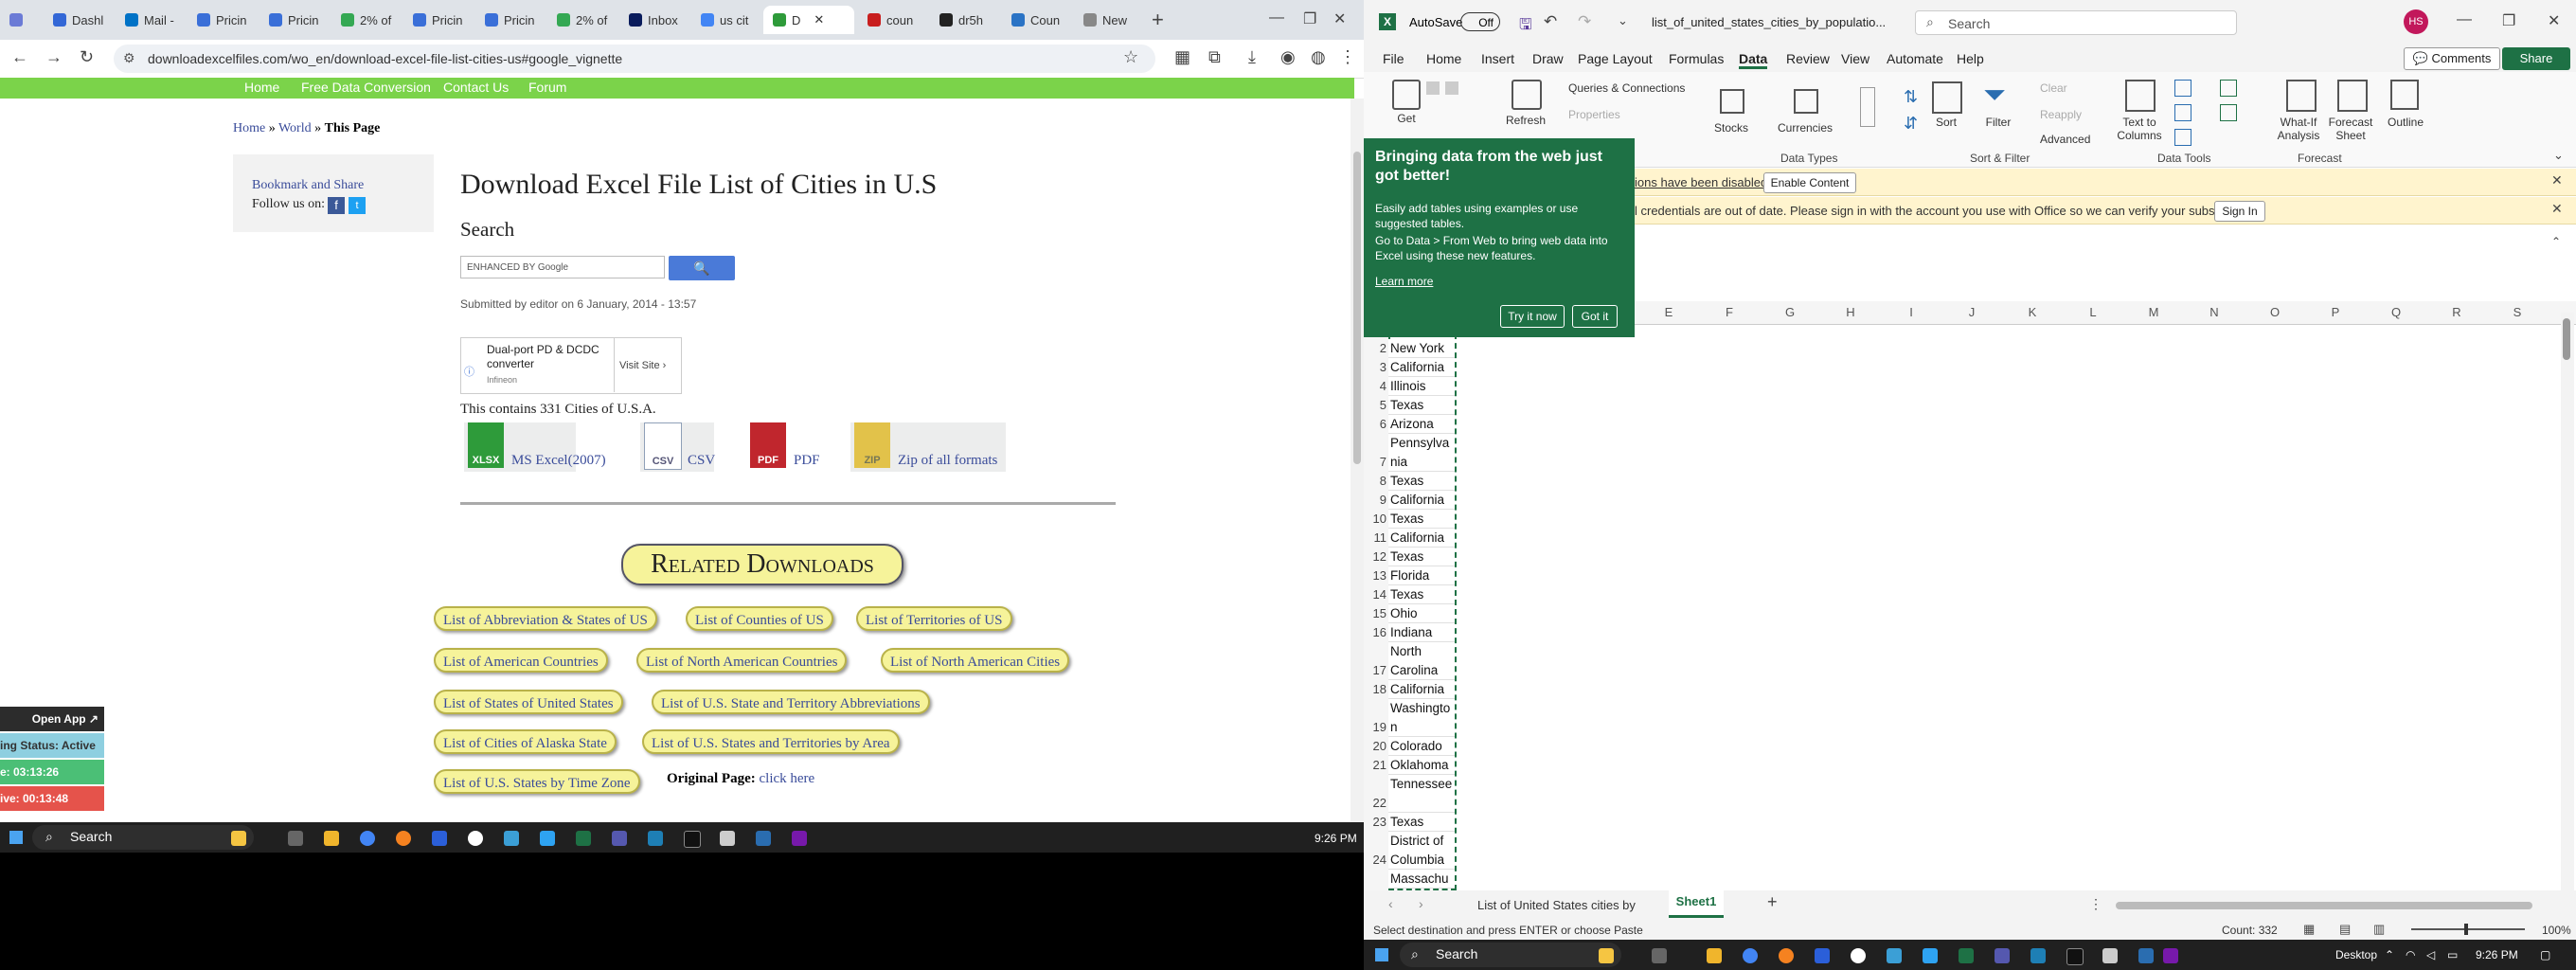 The height and width of the screenshot is (970, 2576). Describe the element at coordinates (934, 619) in the screenshot. I see `related-link-3: List of Territories of US` at that location.